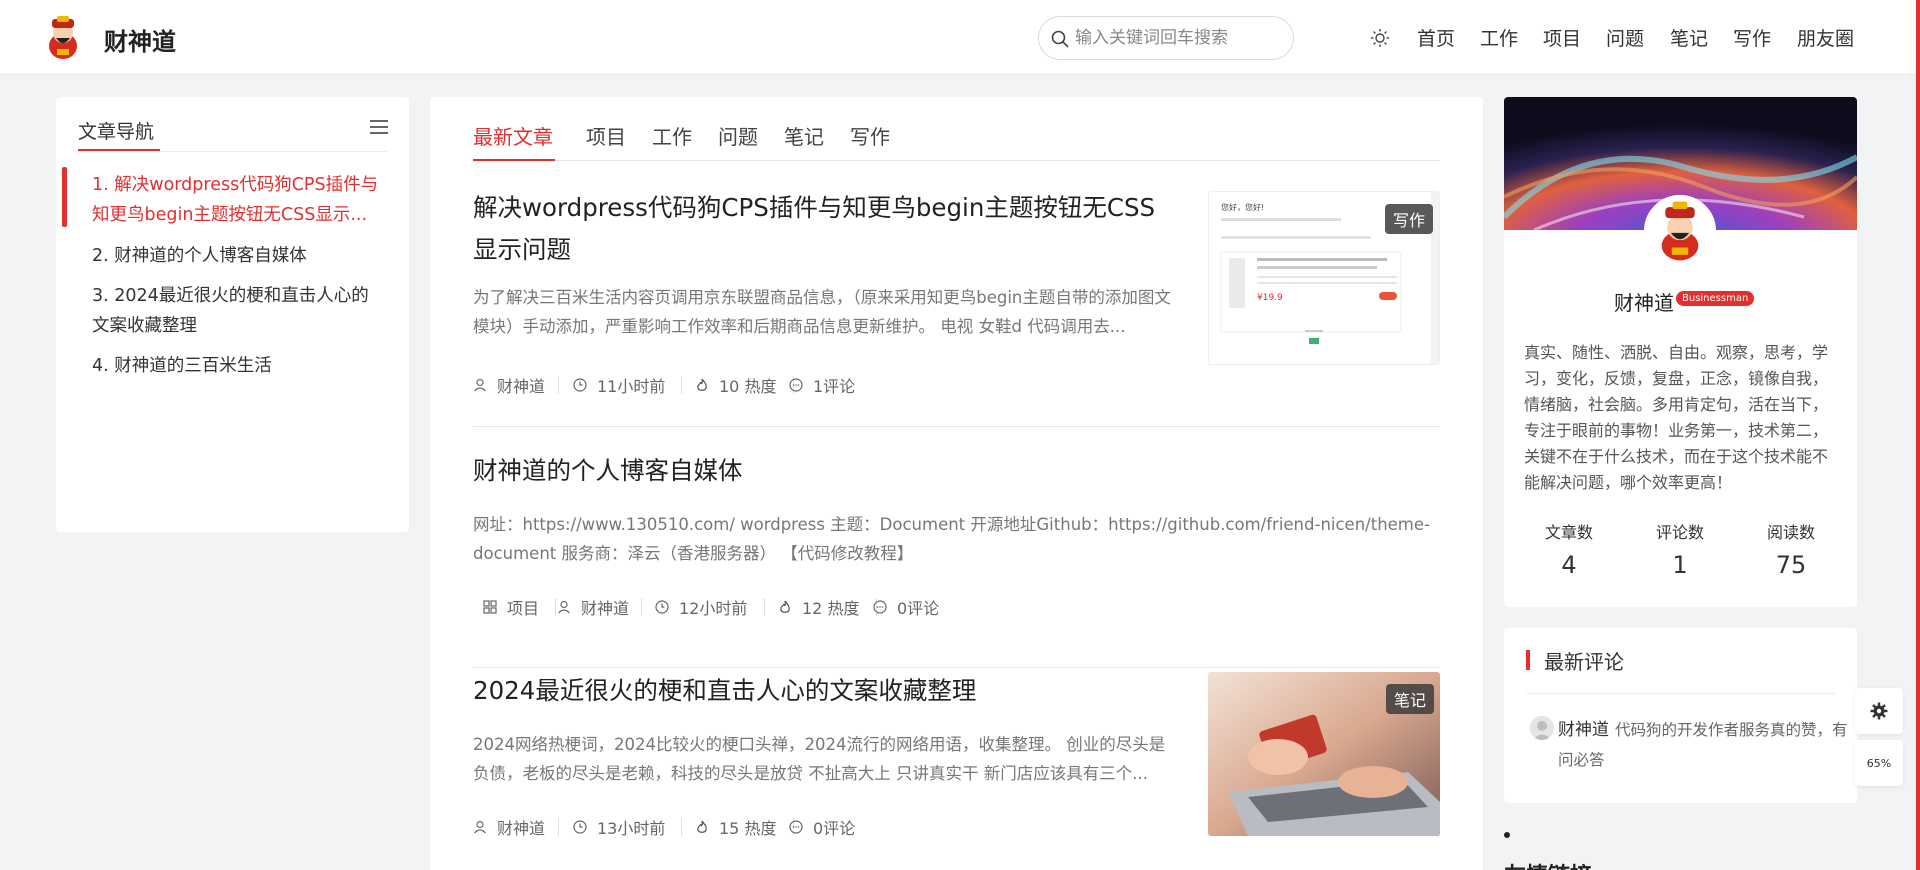 This screenshot has width=1920, height=870. Describe the element at coordinates (119, 150) in the screenshot. I see `toc-title-underline` at that location.